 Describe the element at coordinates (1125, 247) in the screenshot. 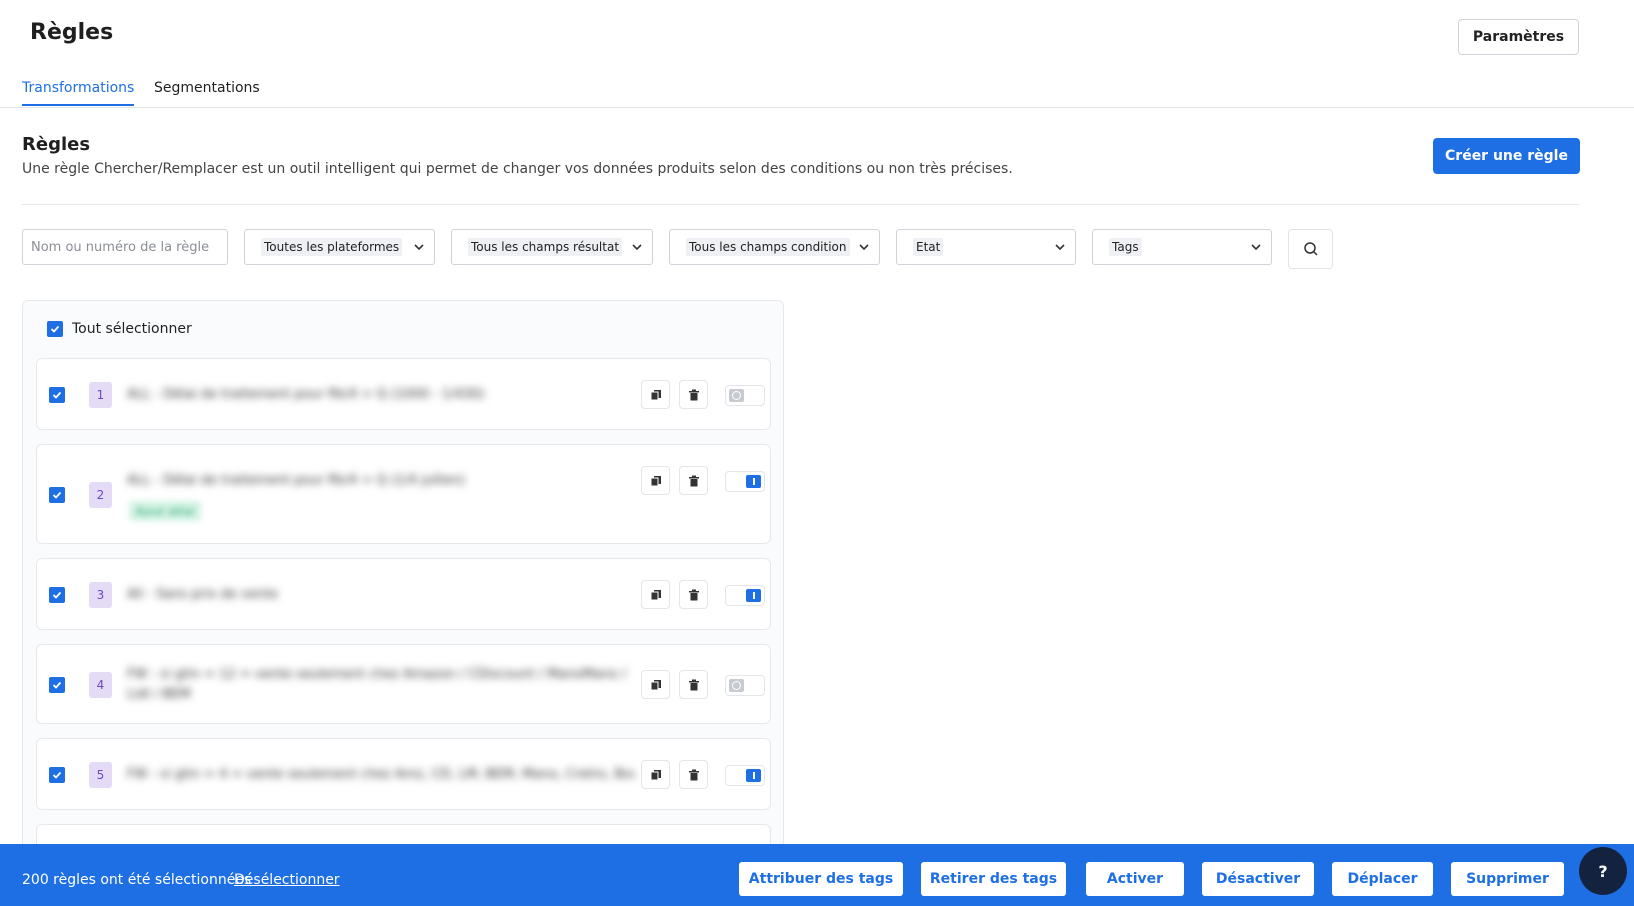

I see `tags-filter-label: Tags` at that location.